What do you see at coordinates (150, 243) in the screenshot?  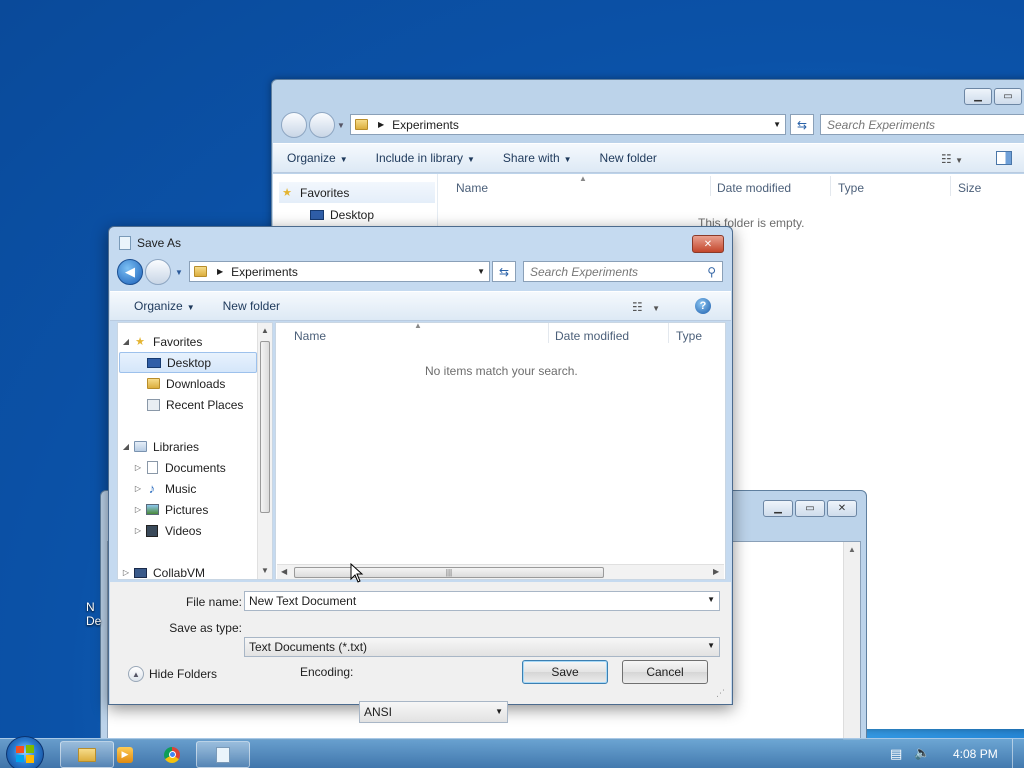 I see `dialog-titlebar: Save As` at bounding box center [150, 243].